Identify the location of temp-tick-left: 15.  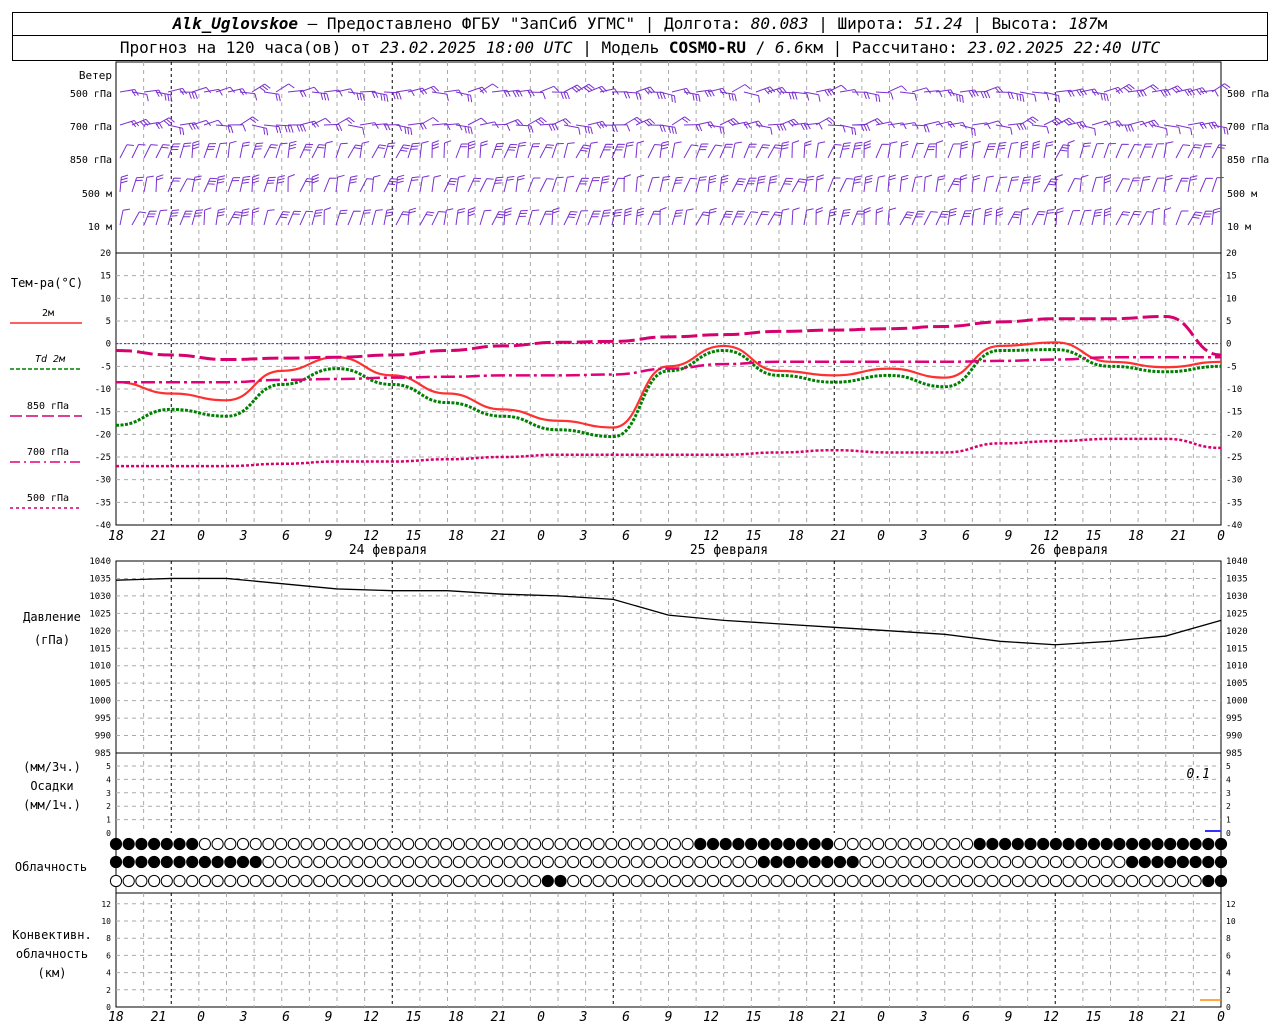
(105, 277).